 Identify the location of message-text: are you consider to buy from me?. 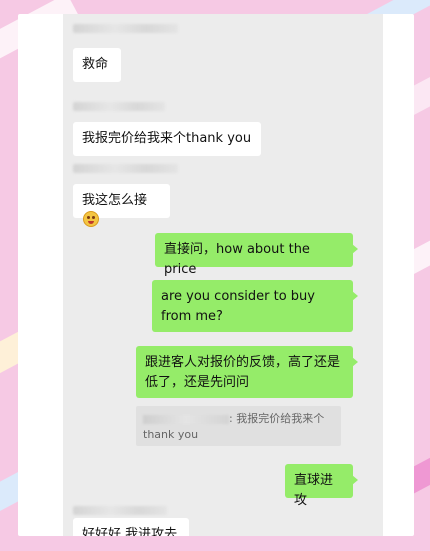
(238, 306).